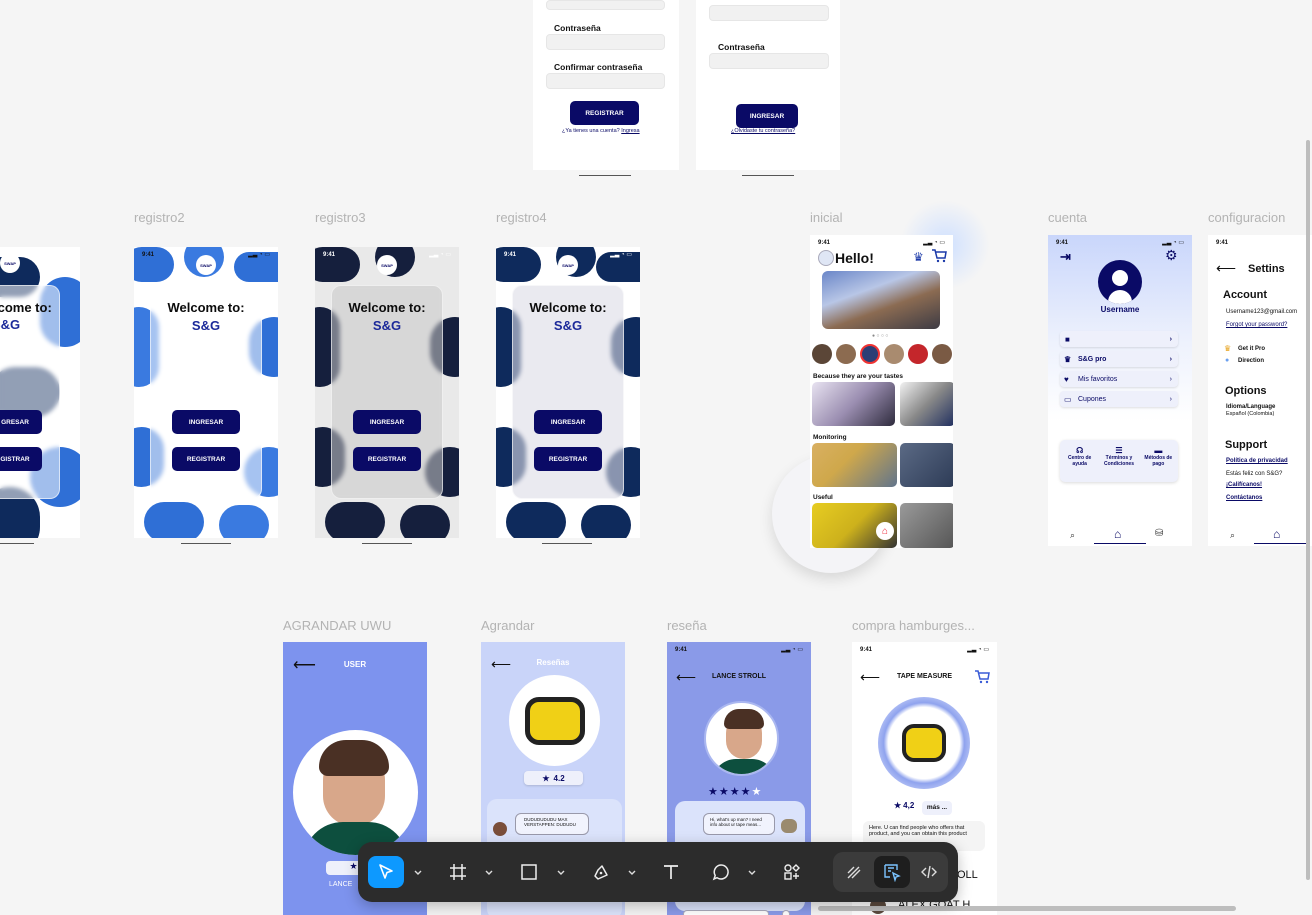 The height and width of the screenshot is (915, 1312). I want to click on design-mode, so click(892, 872).